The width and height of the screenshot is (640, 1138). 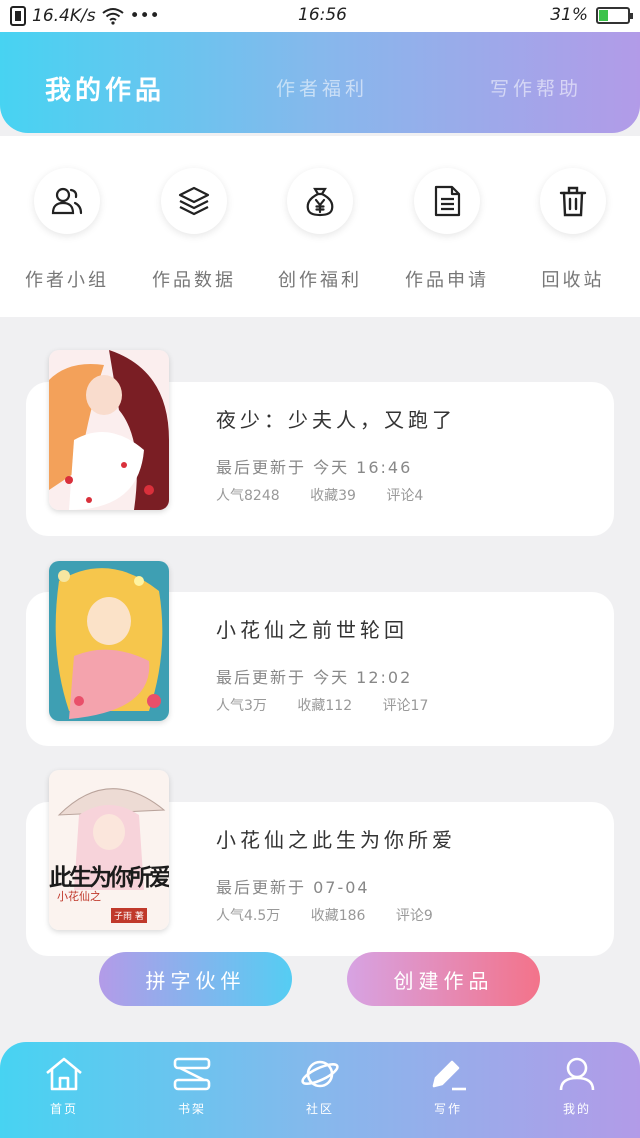 What do you see at coordinates (144, 16) in the screenshot?
I see `more-dots: •••` at bounding box center [144, 16].